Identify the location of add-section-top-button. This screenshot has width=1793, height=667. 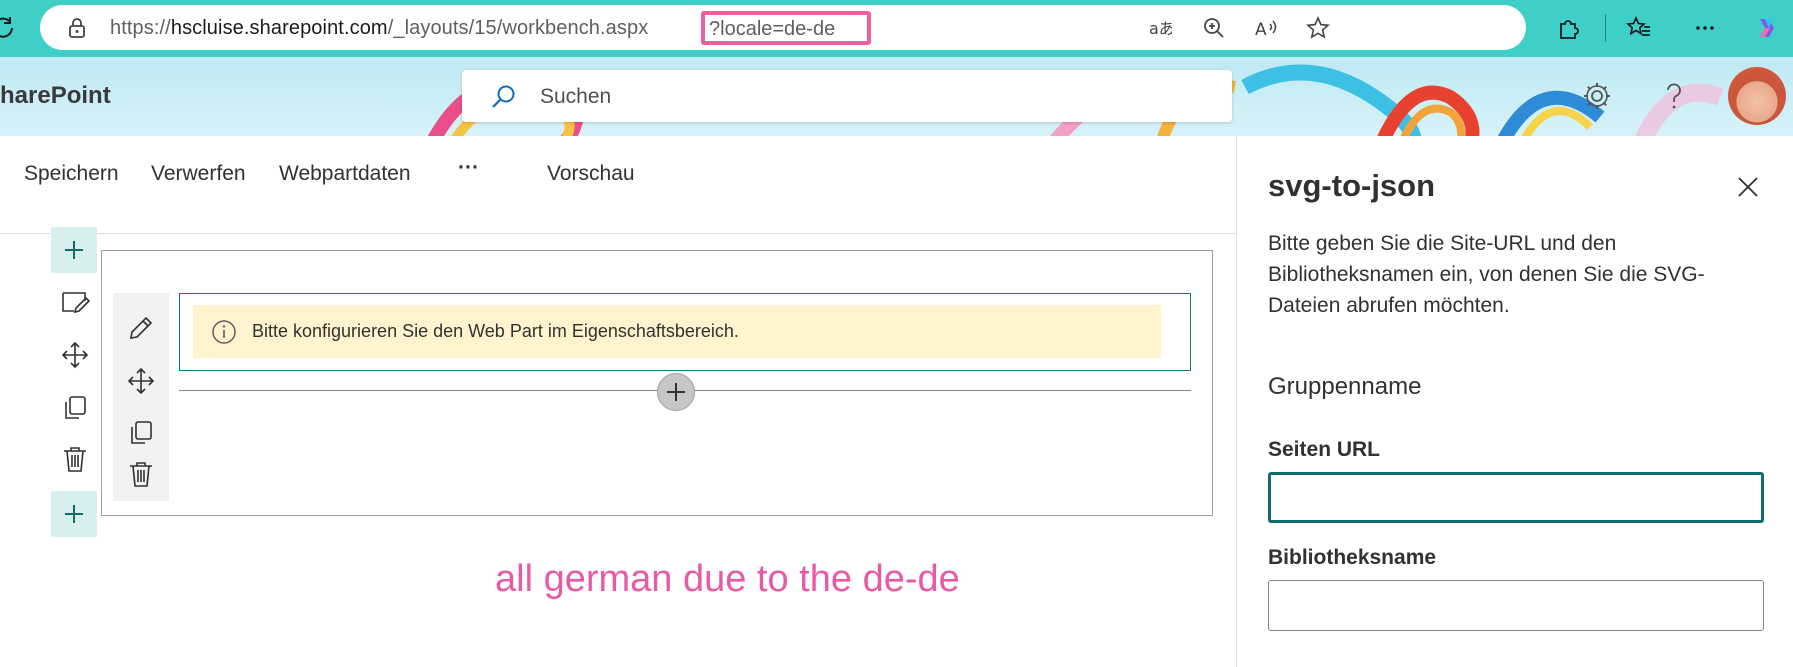
(74, 250).